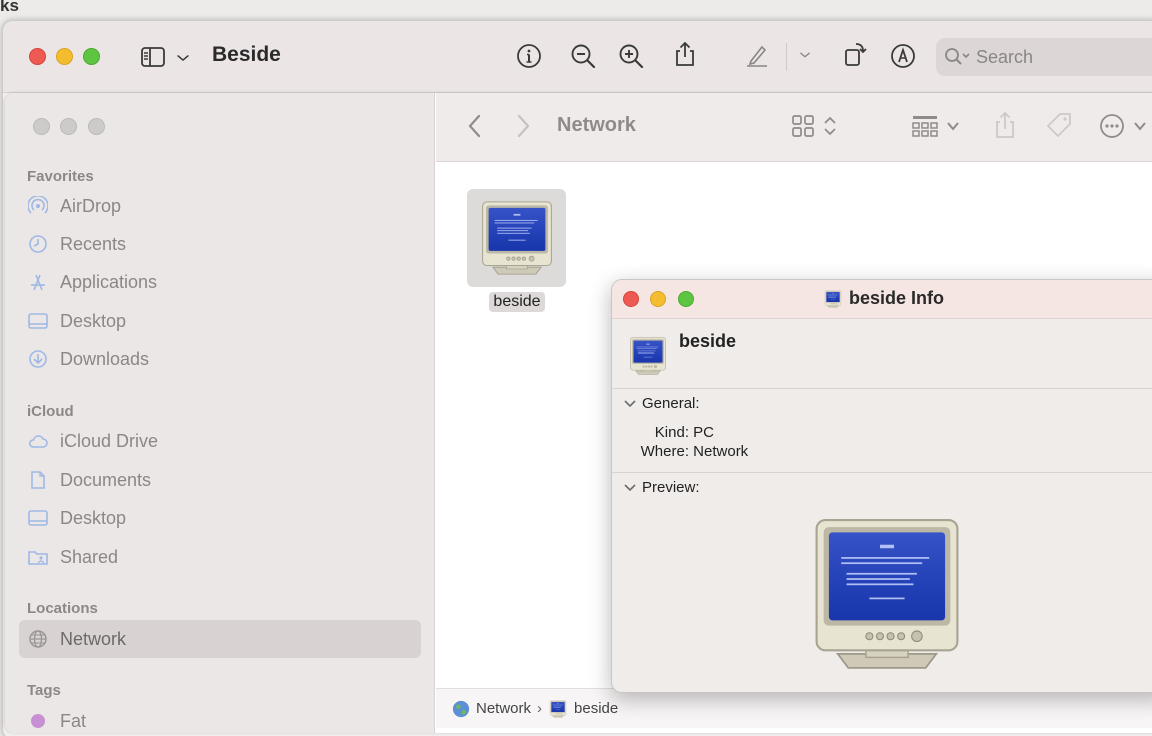 The image size is (1152, 736). I want to click on zoom-button, so click(91, 56).